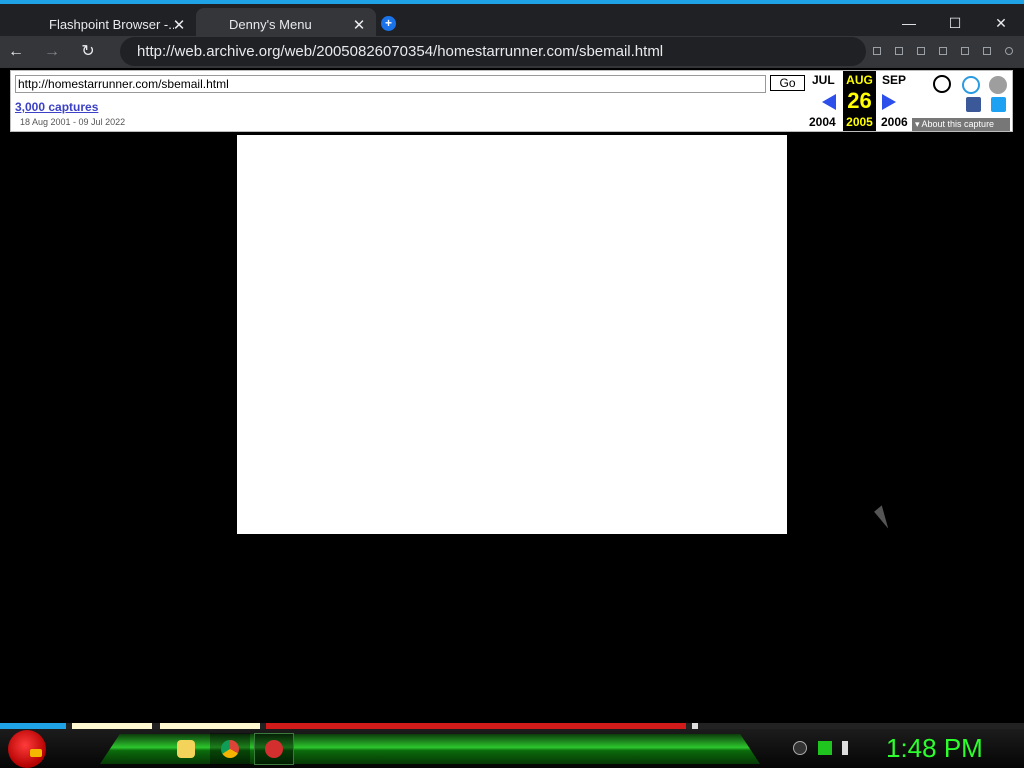  I want to click on wayback-url-input: http://homestarrunner.com/sbemail.html, so click(390, 84).